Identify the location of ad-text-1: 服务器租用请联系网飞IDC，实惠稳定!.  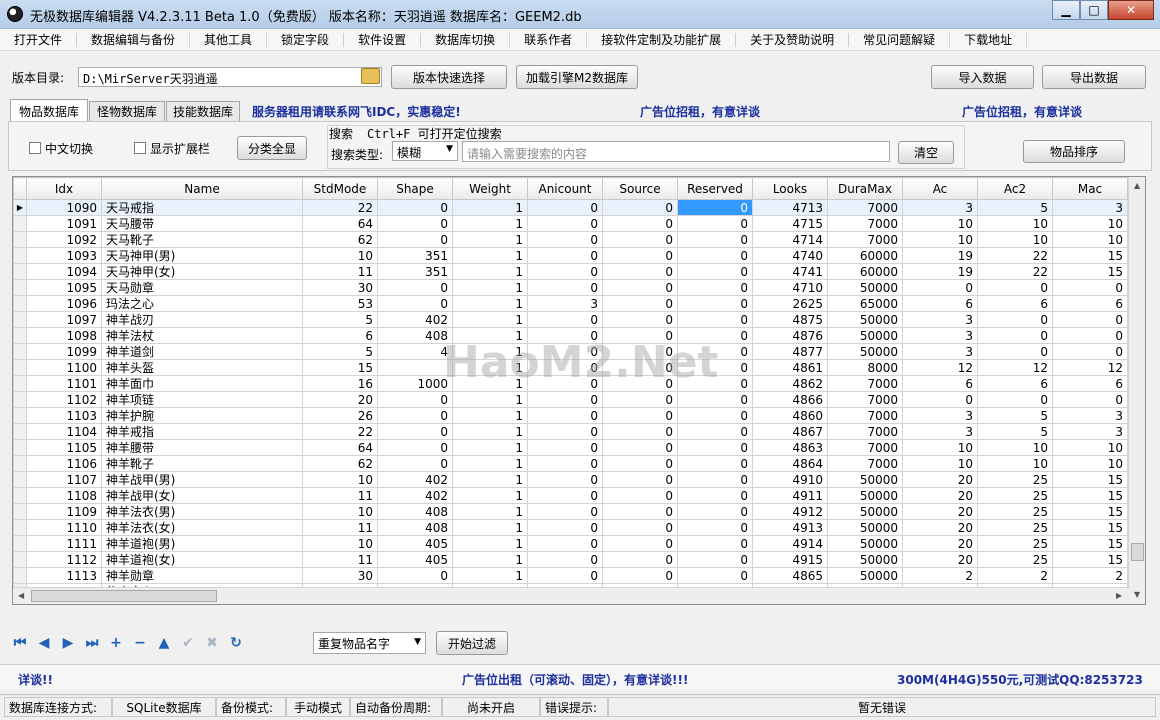
(356, 111).